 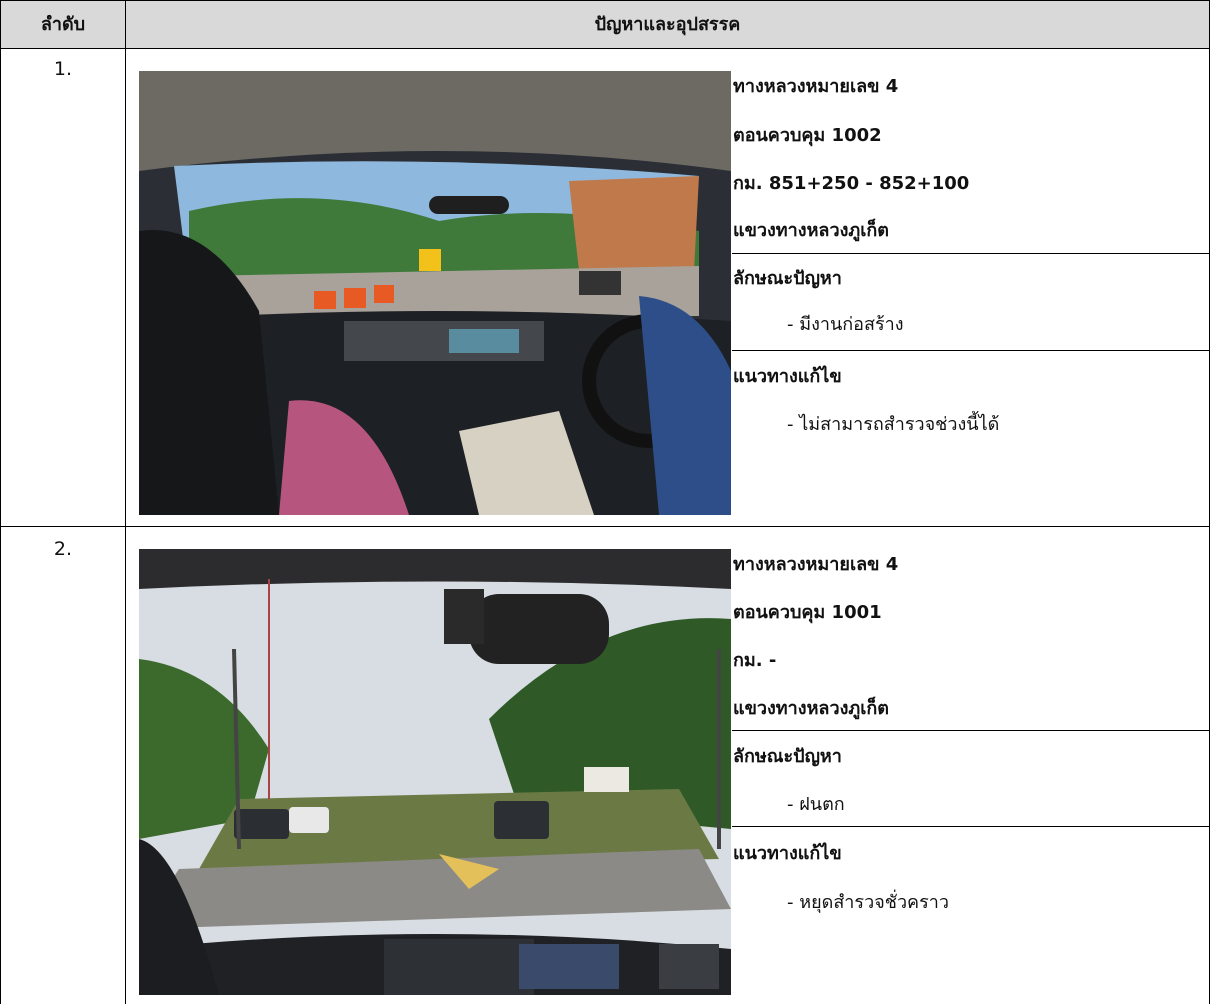 What do you see at coordinates (851, 183) in the screenshot?
I see `location-line: กม. 851+250 - 852+100` at bounding box center [851, 183].